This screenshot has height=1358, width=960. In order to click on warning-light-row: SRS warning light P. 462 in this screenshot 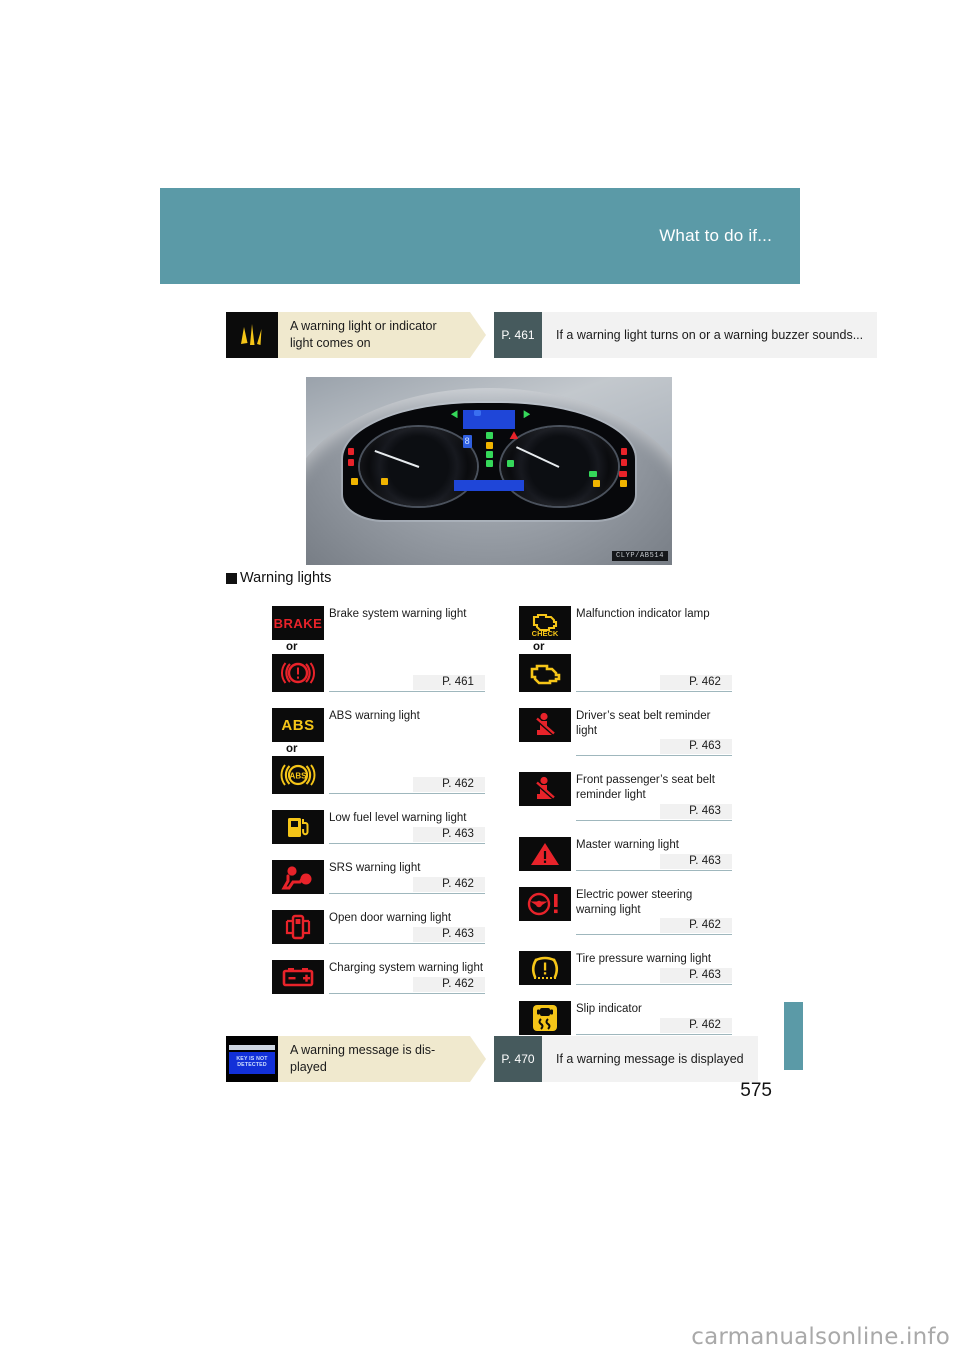, I will do `click(378, 877)`.